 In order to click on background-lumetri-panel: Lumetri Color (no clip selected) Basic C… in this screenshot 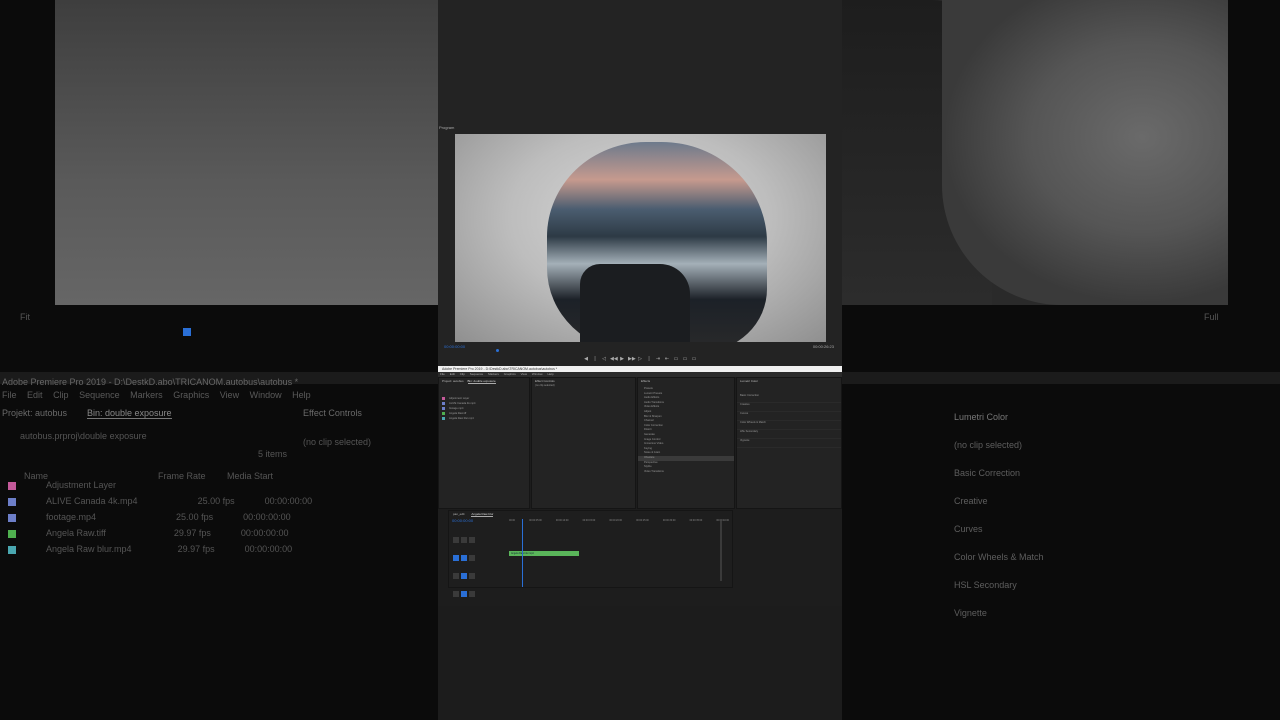, I will do `click(999, 524)`.